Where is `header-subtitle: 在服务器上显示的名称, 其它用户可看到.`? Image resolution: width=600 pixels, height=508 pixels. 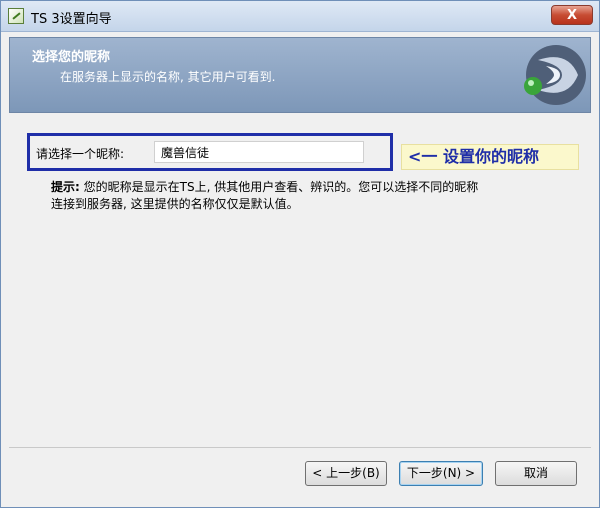
header-subtitle: 在服务器上显示的名称, 其它用户可看到. is located at coordinates (168, 77).